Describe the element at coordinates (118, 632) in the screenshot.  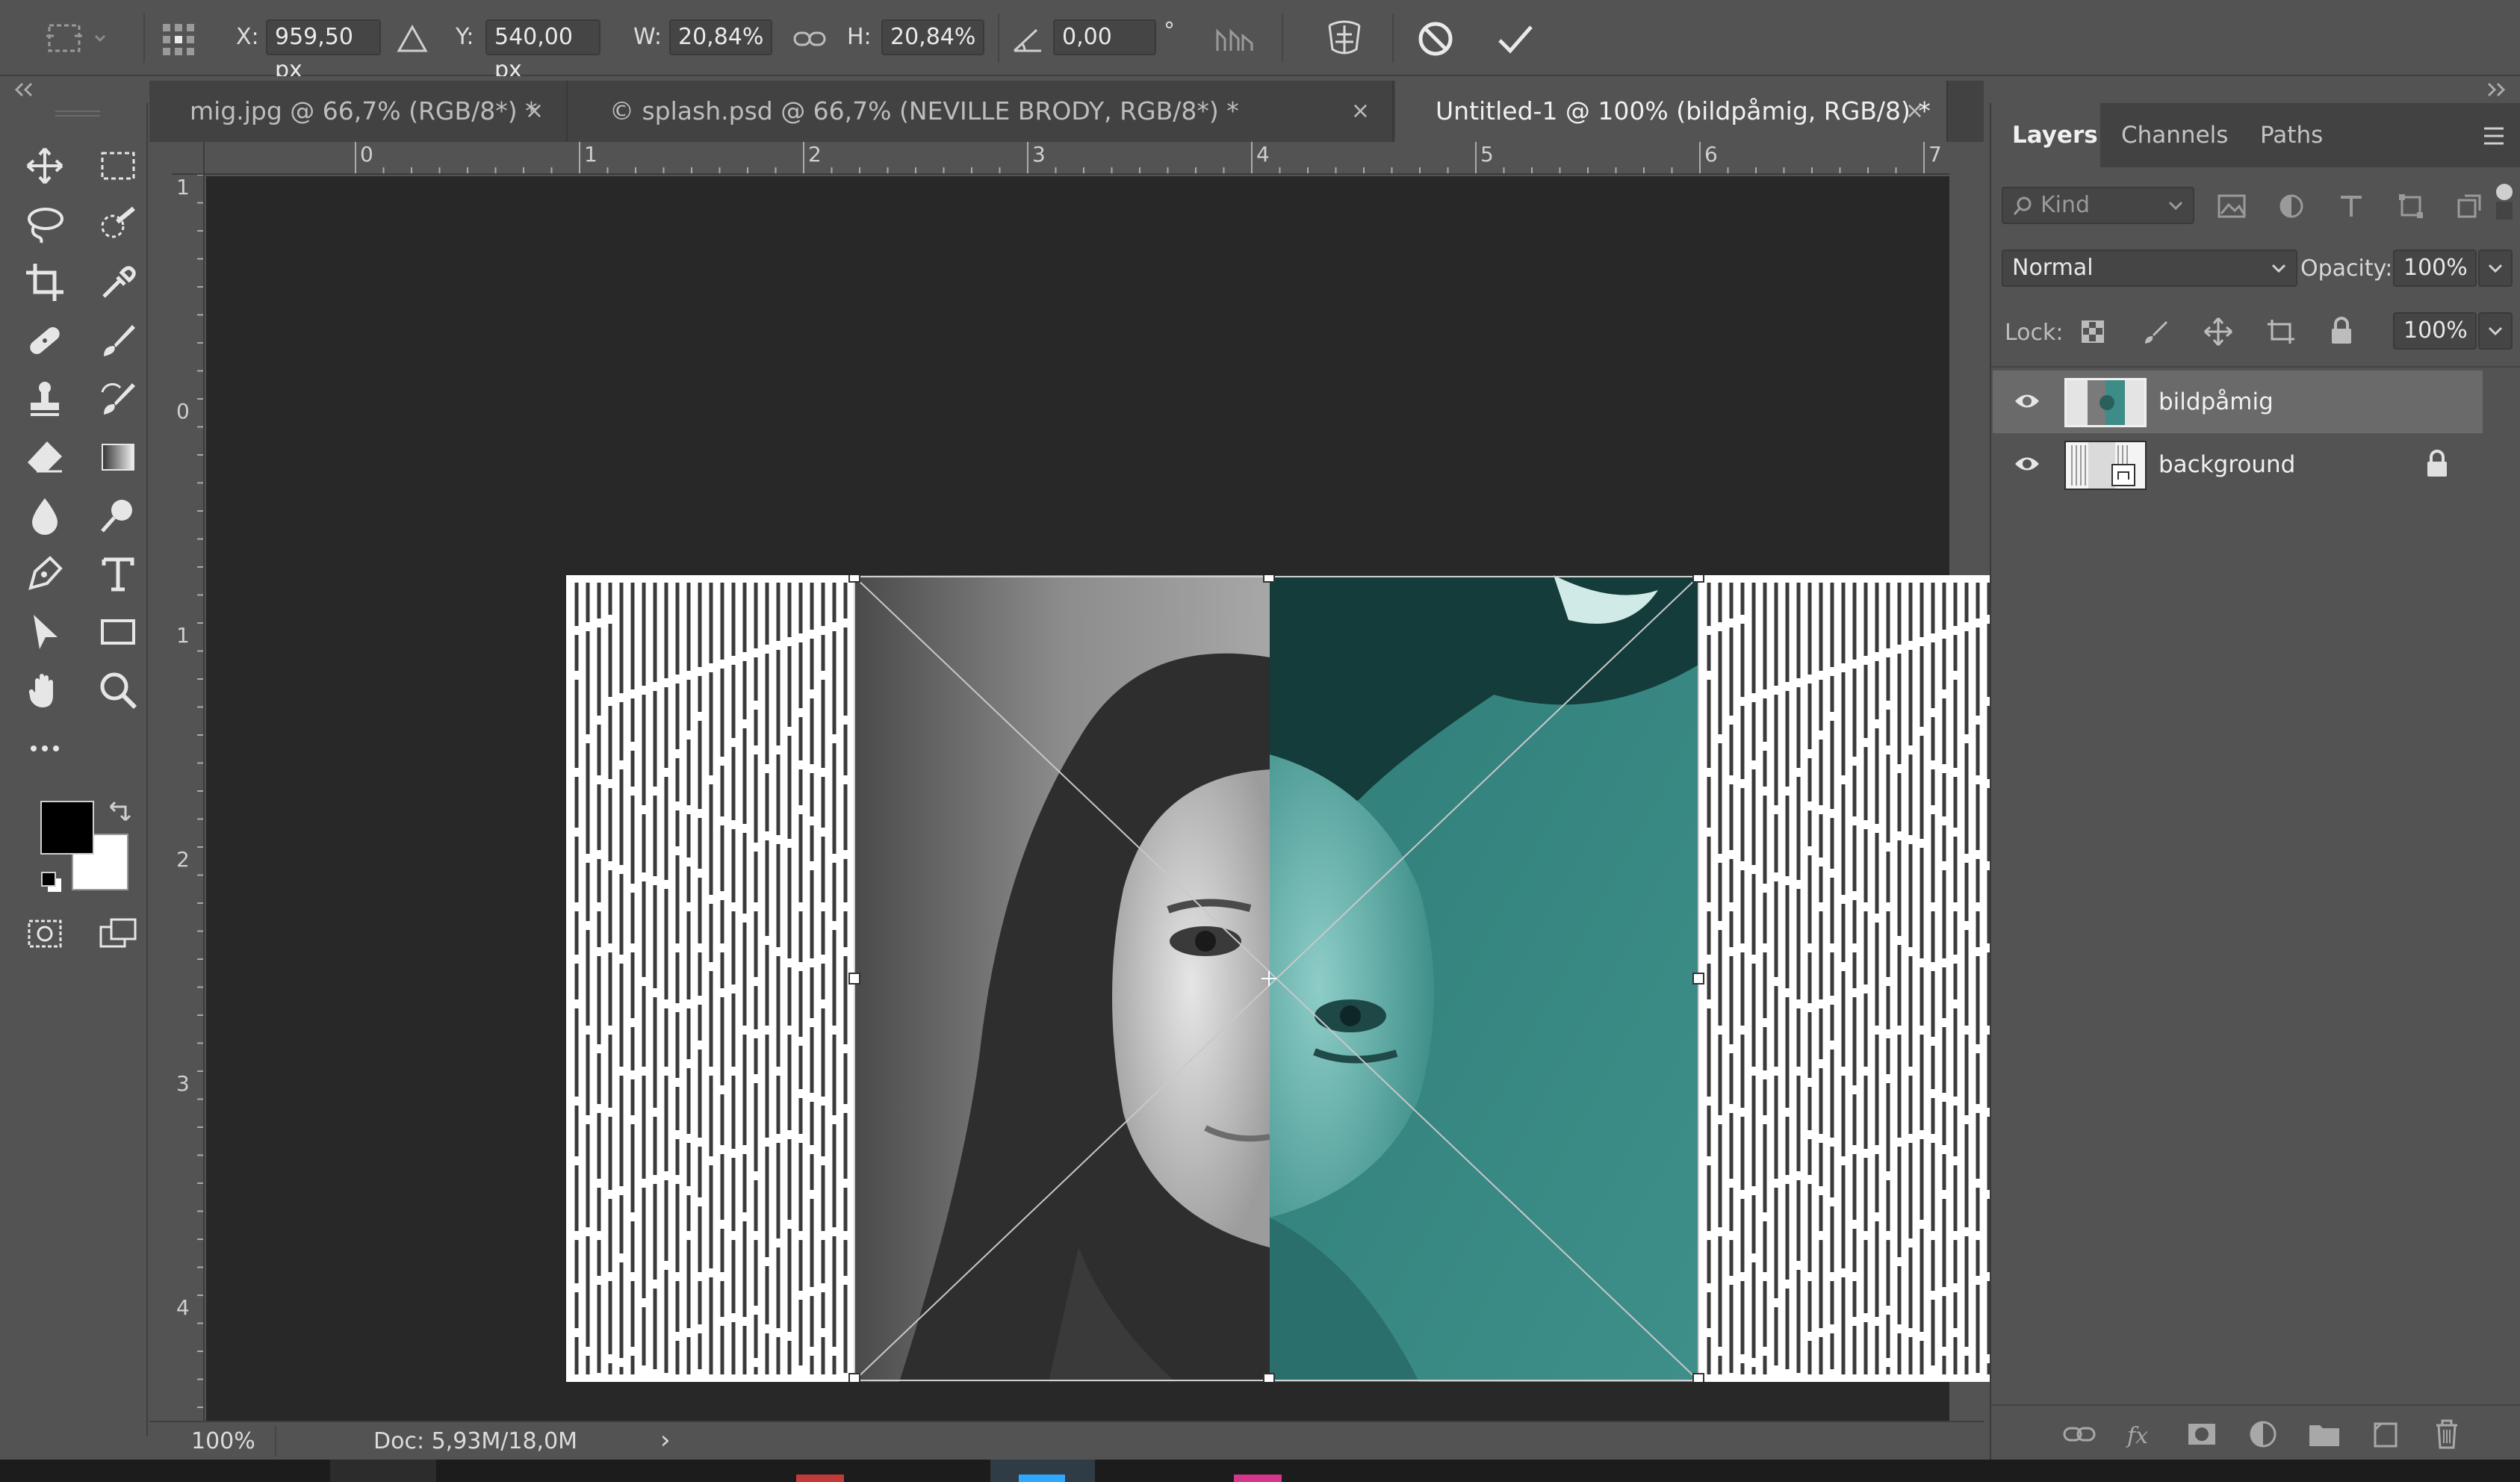
I see `rectangle-tool` at that location.